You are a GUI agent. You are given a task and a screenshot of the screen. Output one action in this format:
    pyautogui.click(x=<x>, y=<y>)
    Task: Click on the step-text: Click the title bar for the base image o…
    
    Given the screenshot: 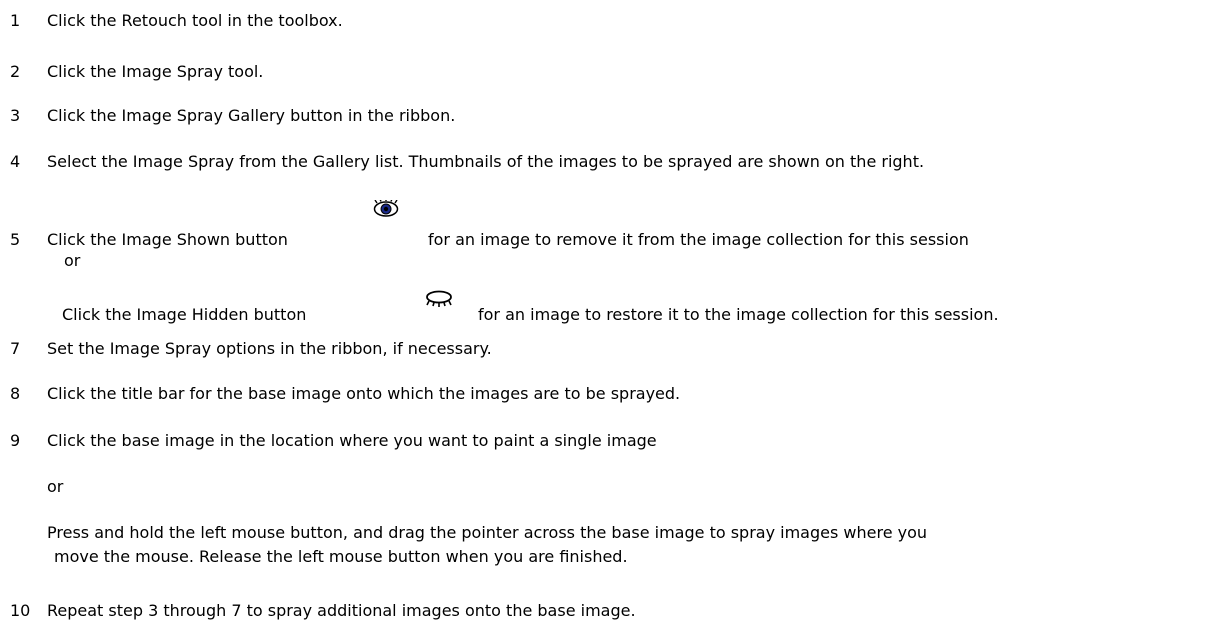 What is the action you would take?
    pyautogui.click(x=364, y=393)
    